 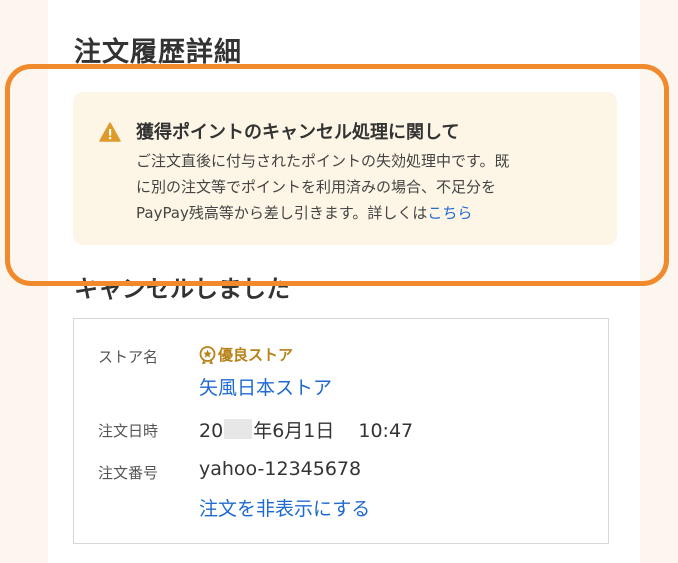 I want to click on order-date-prefix: 20, so click(x=211, y=431).